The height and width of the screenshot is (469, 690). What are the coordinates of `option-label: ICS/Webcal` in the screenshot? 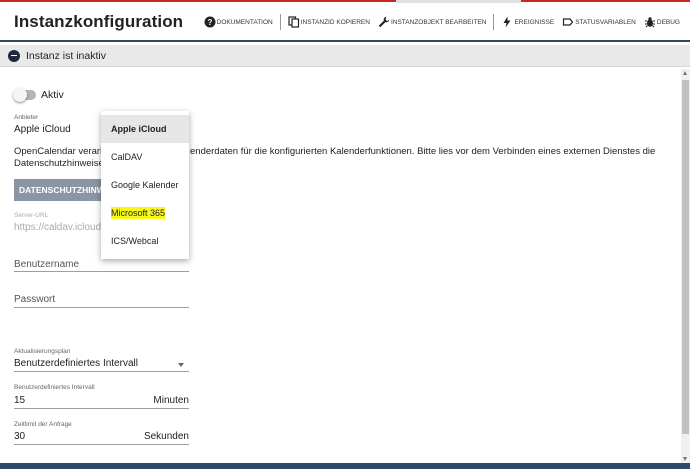 It's located at (135, 241).